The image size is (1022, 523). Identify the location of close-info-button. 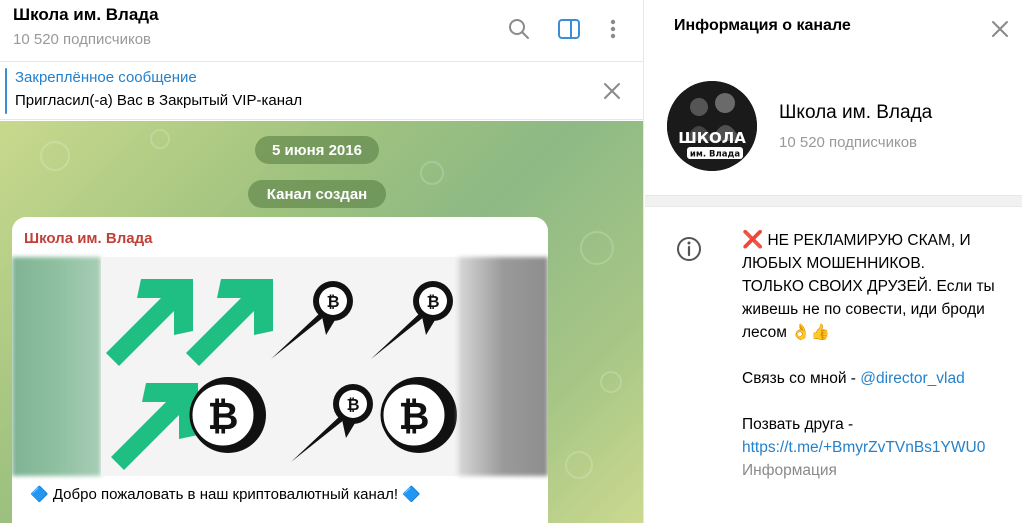
(1000, 29).